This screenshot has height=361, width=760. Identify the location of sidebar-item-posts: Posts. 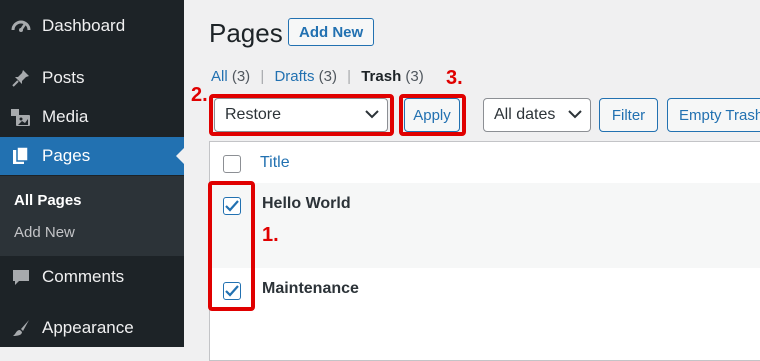
(92, 78).